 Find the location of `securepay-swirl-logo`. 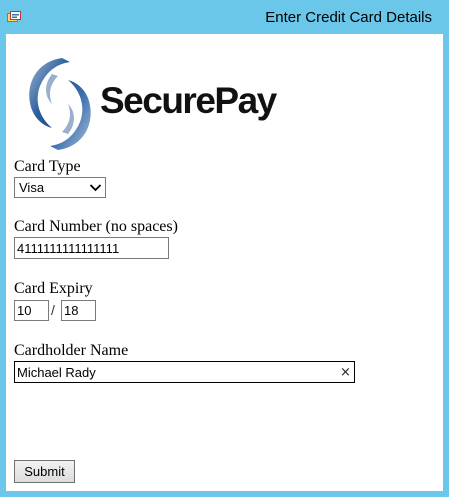

securepay-swirl-logo is located at coordinates (60, 104).